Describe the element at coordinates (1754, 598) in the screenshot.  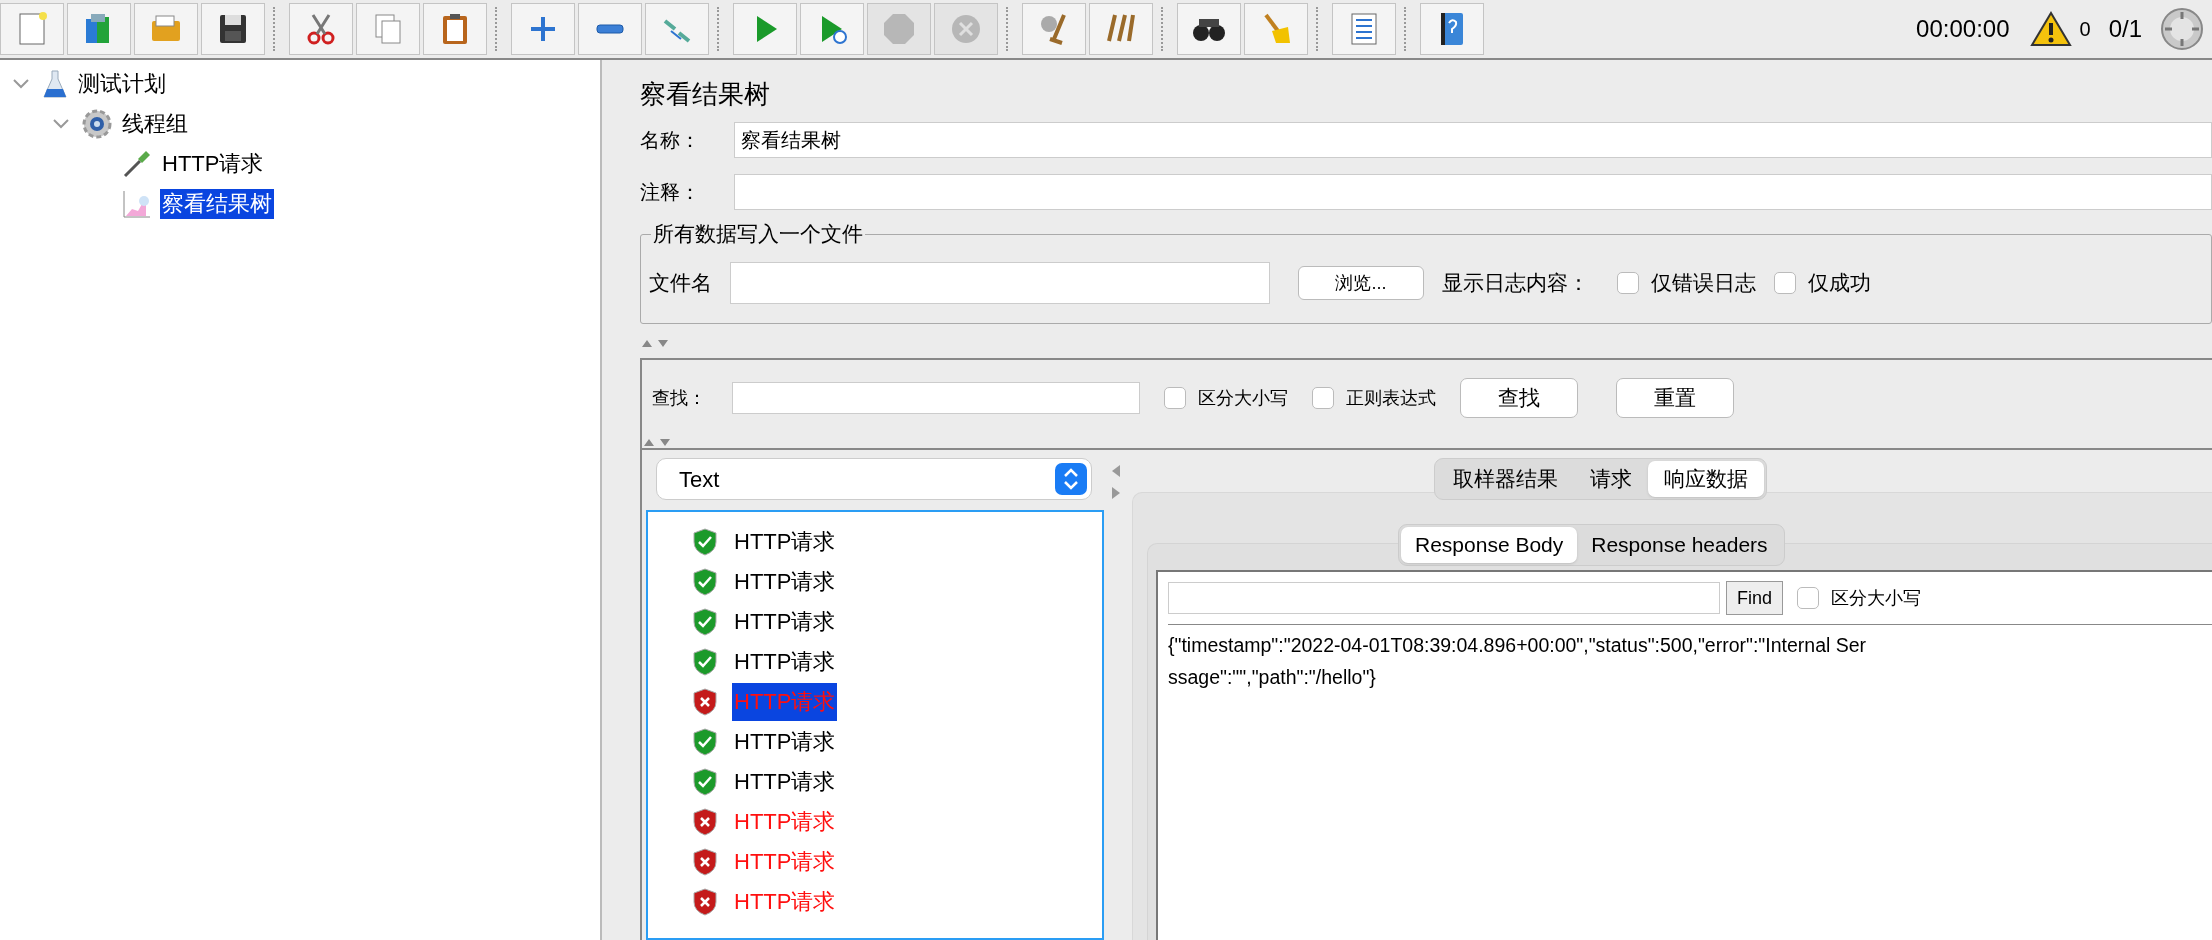
I see `response-find-button: Find` at that location.